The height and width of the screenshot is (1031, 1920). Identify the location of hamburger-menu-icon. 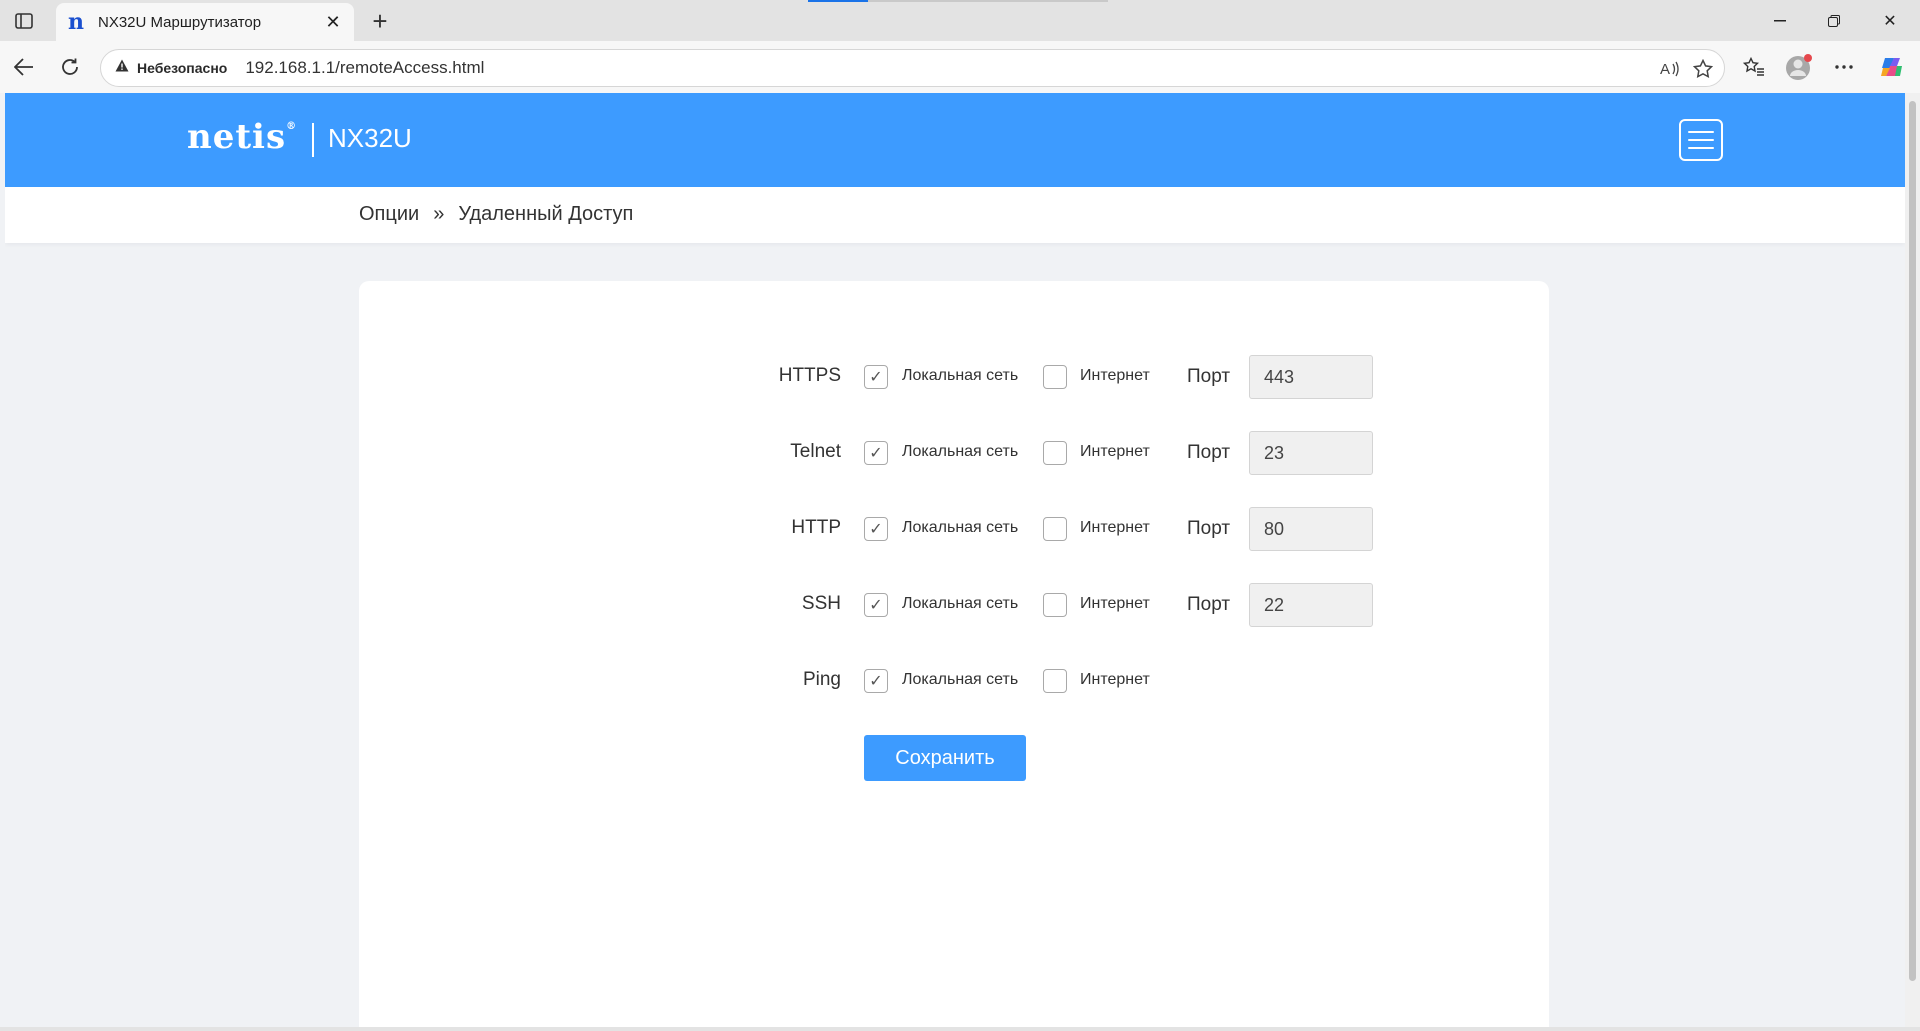
(1701, 140).